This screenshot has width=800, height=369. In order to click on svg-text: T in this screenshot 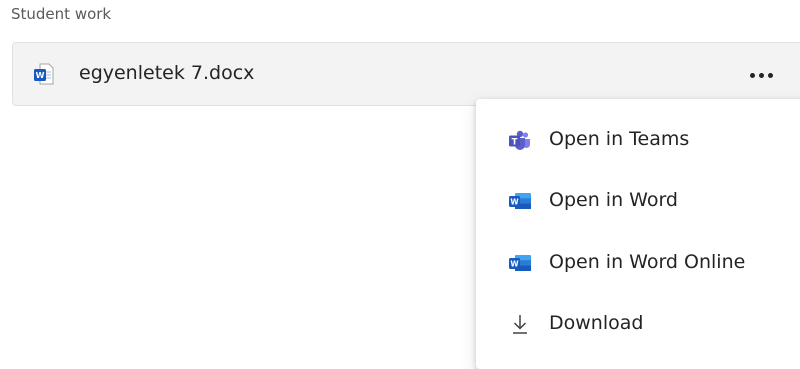, I will do `click(515, 142)`.